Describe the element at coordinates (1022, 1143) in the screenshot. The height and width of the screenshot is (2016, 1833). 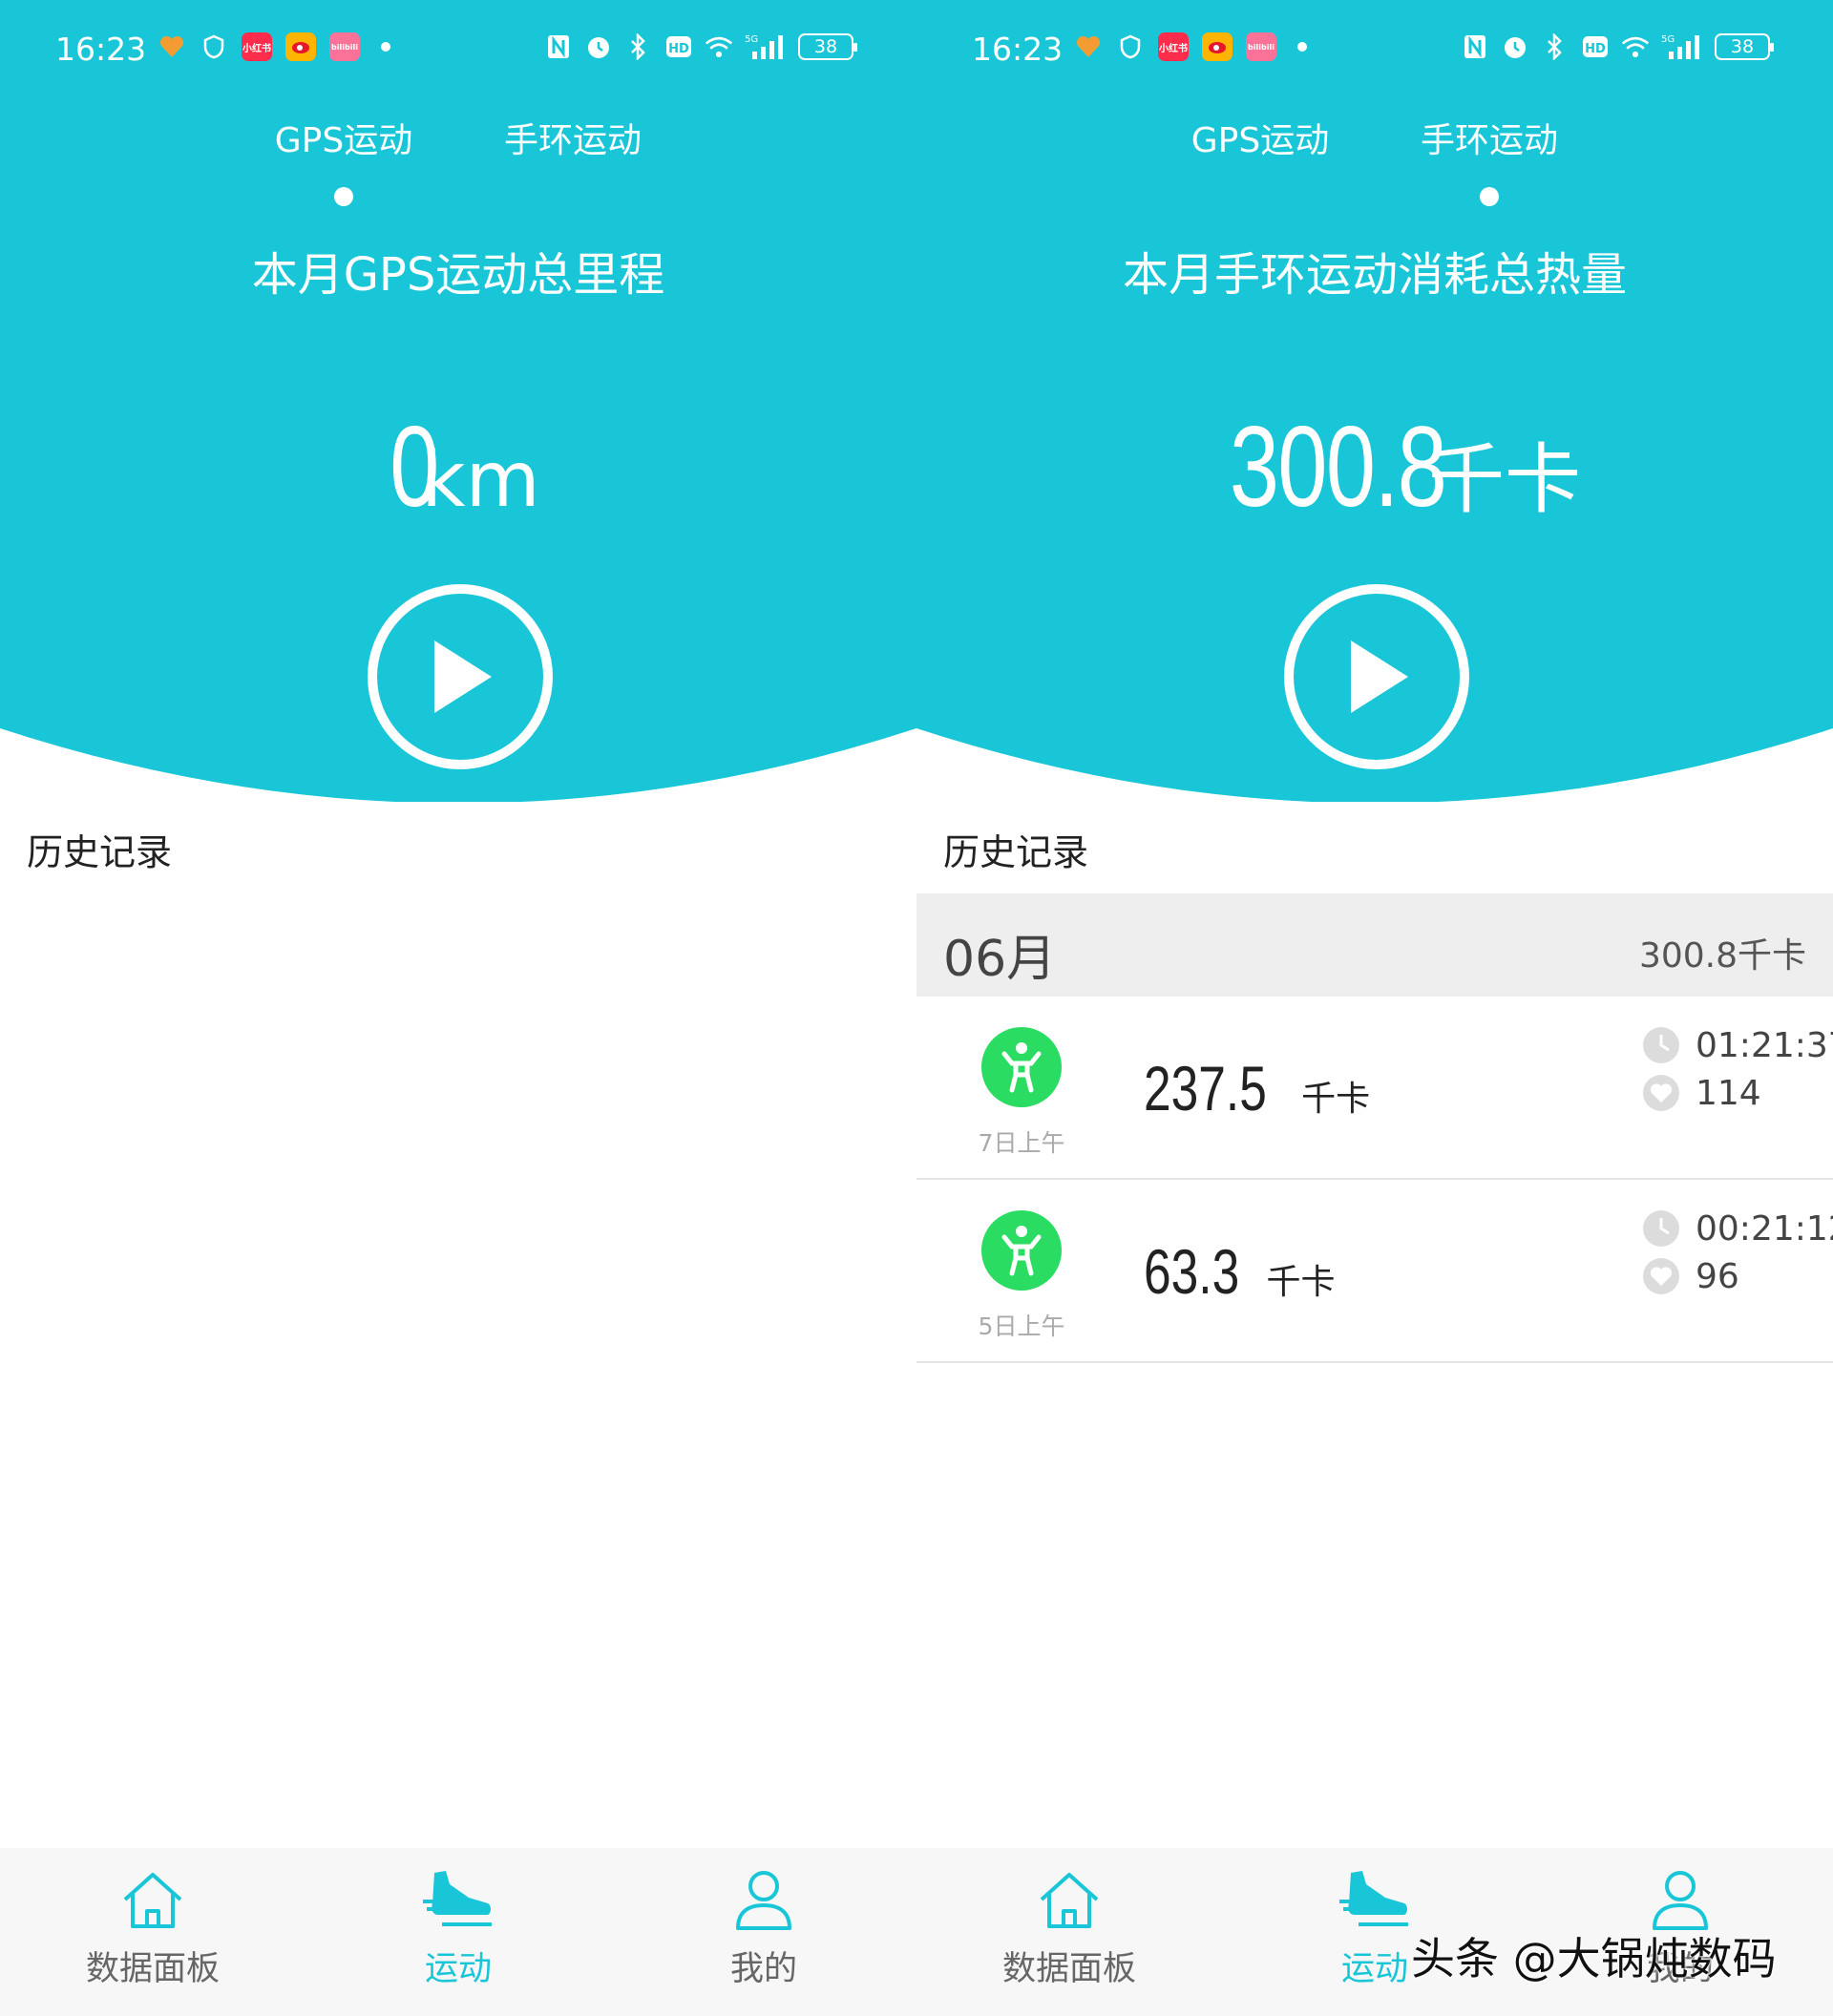
I see `record-date: 7日上午` at that location.